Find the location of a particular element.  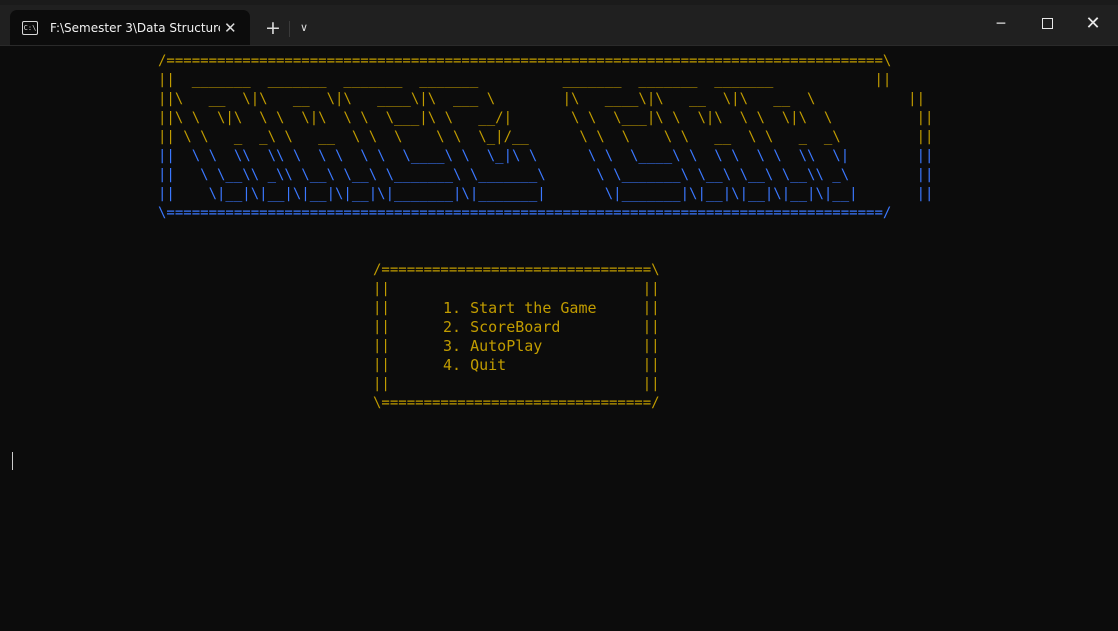

maximize-button is located at coordinates (1047, 25).